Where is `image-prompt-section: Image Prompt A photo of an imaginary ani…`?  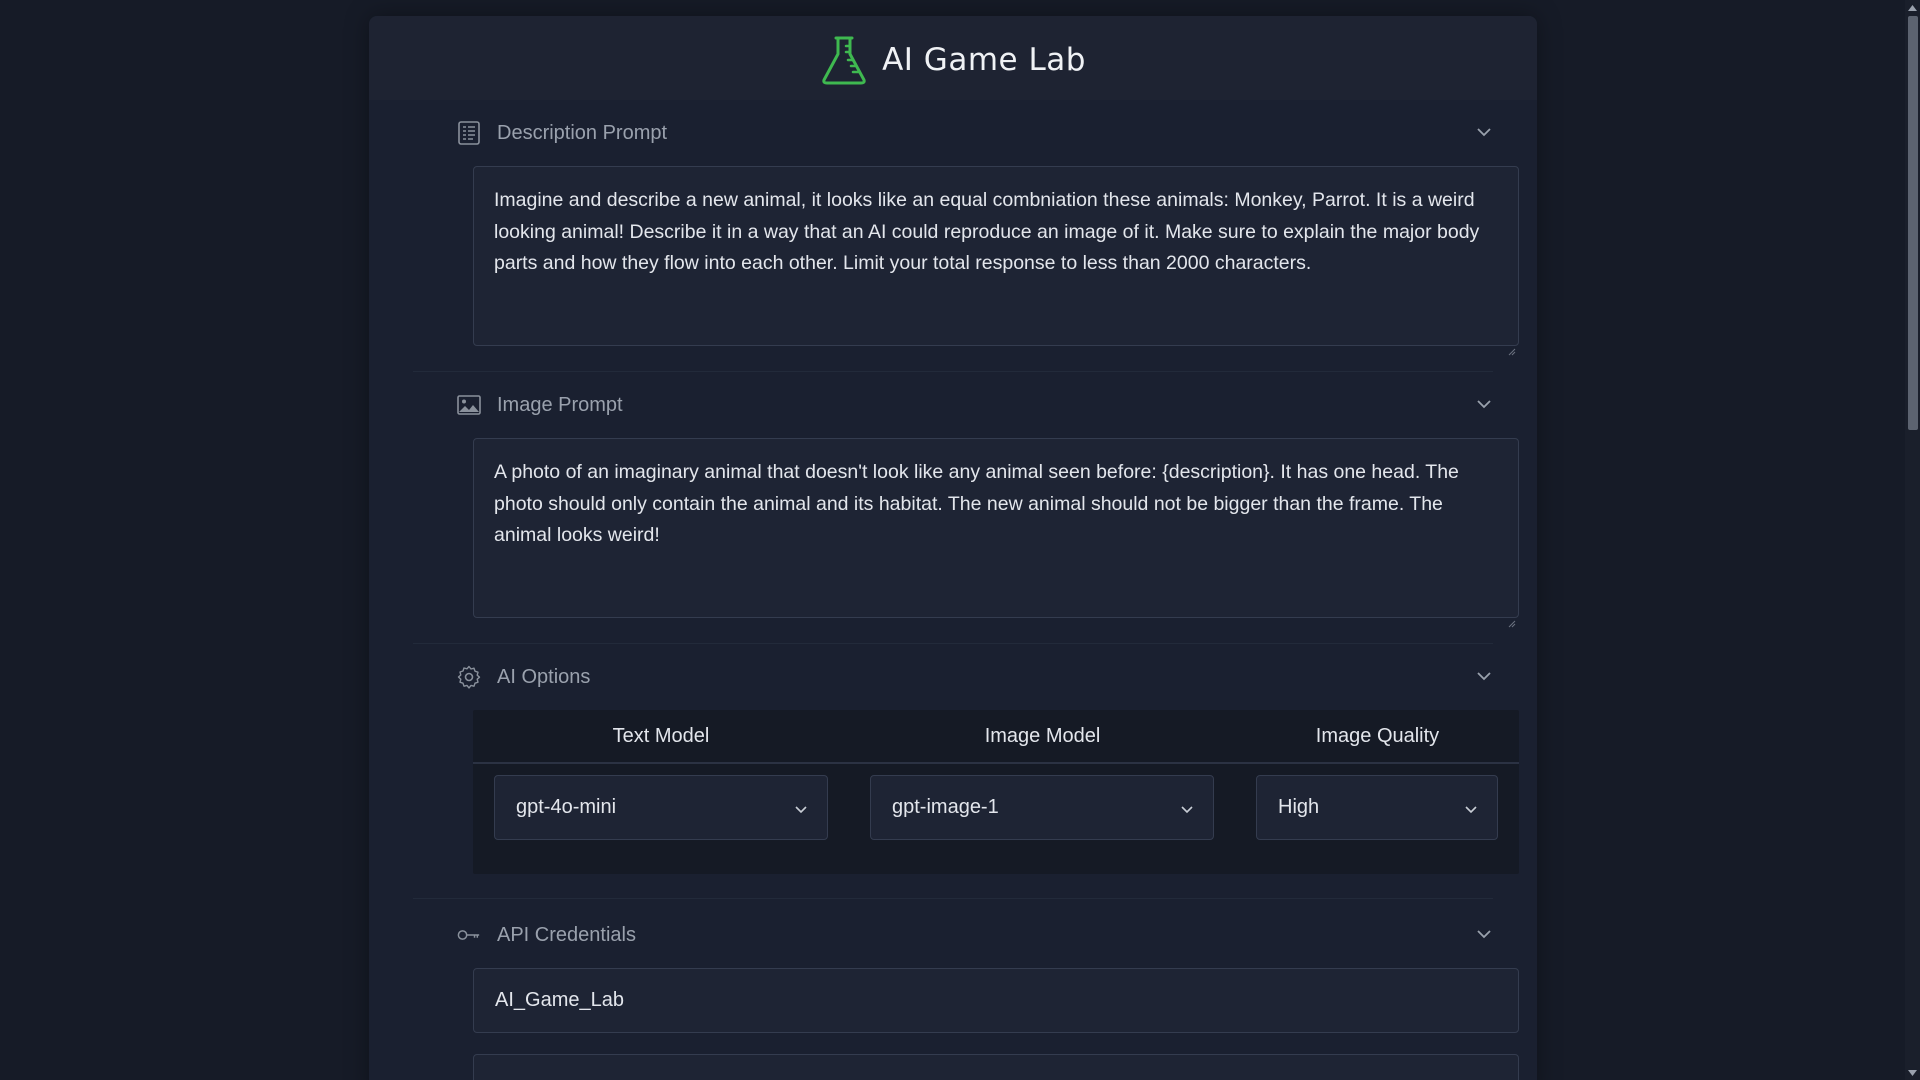 image-prompt-section: Image Prompt A photo of an imaginary ani… is located at coordinates (966, 508).